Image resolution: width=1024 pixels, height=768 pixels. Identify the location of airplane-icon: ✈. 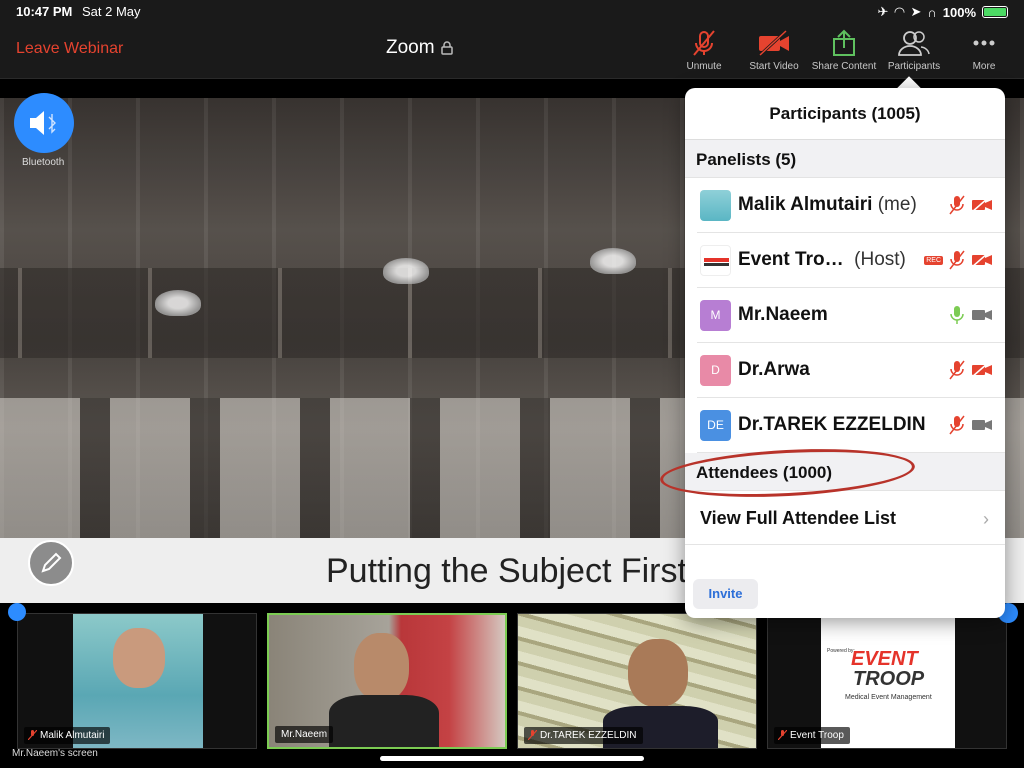
(883, 11).